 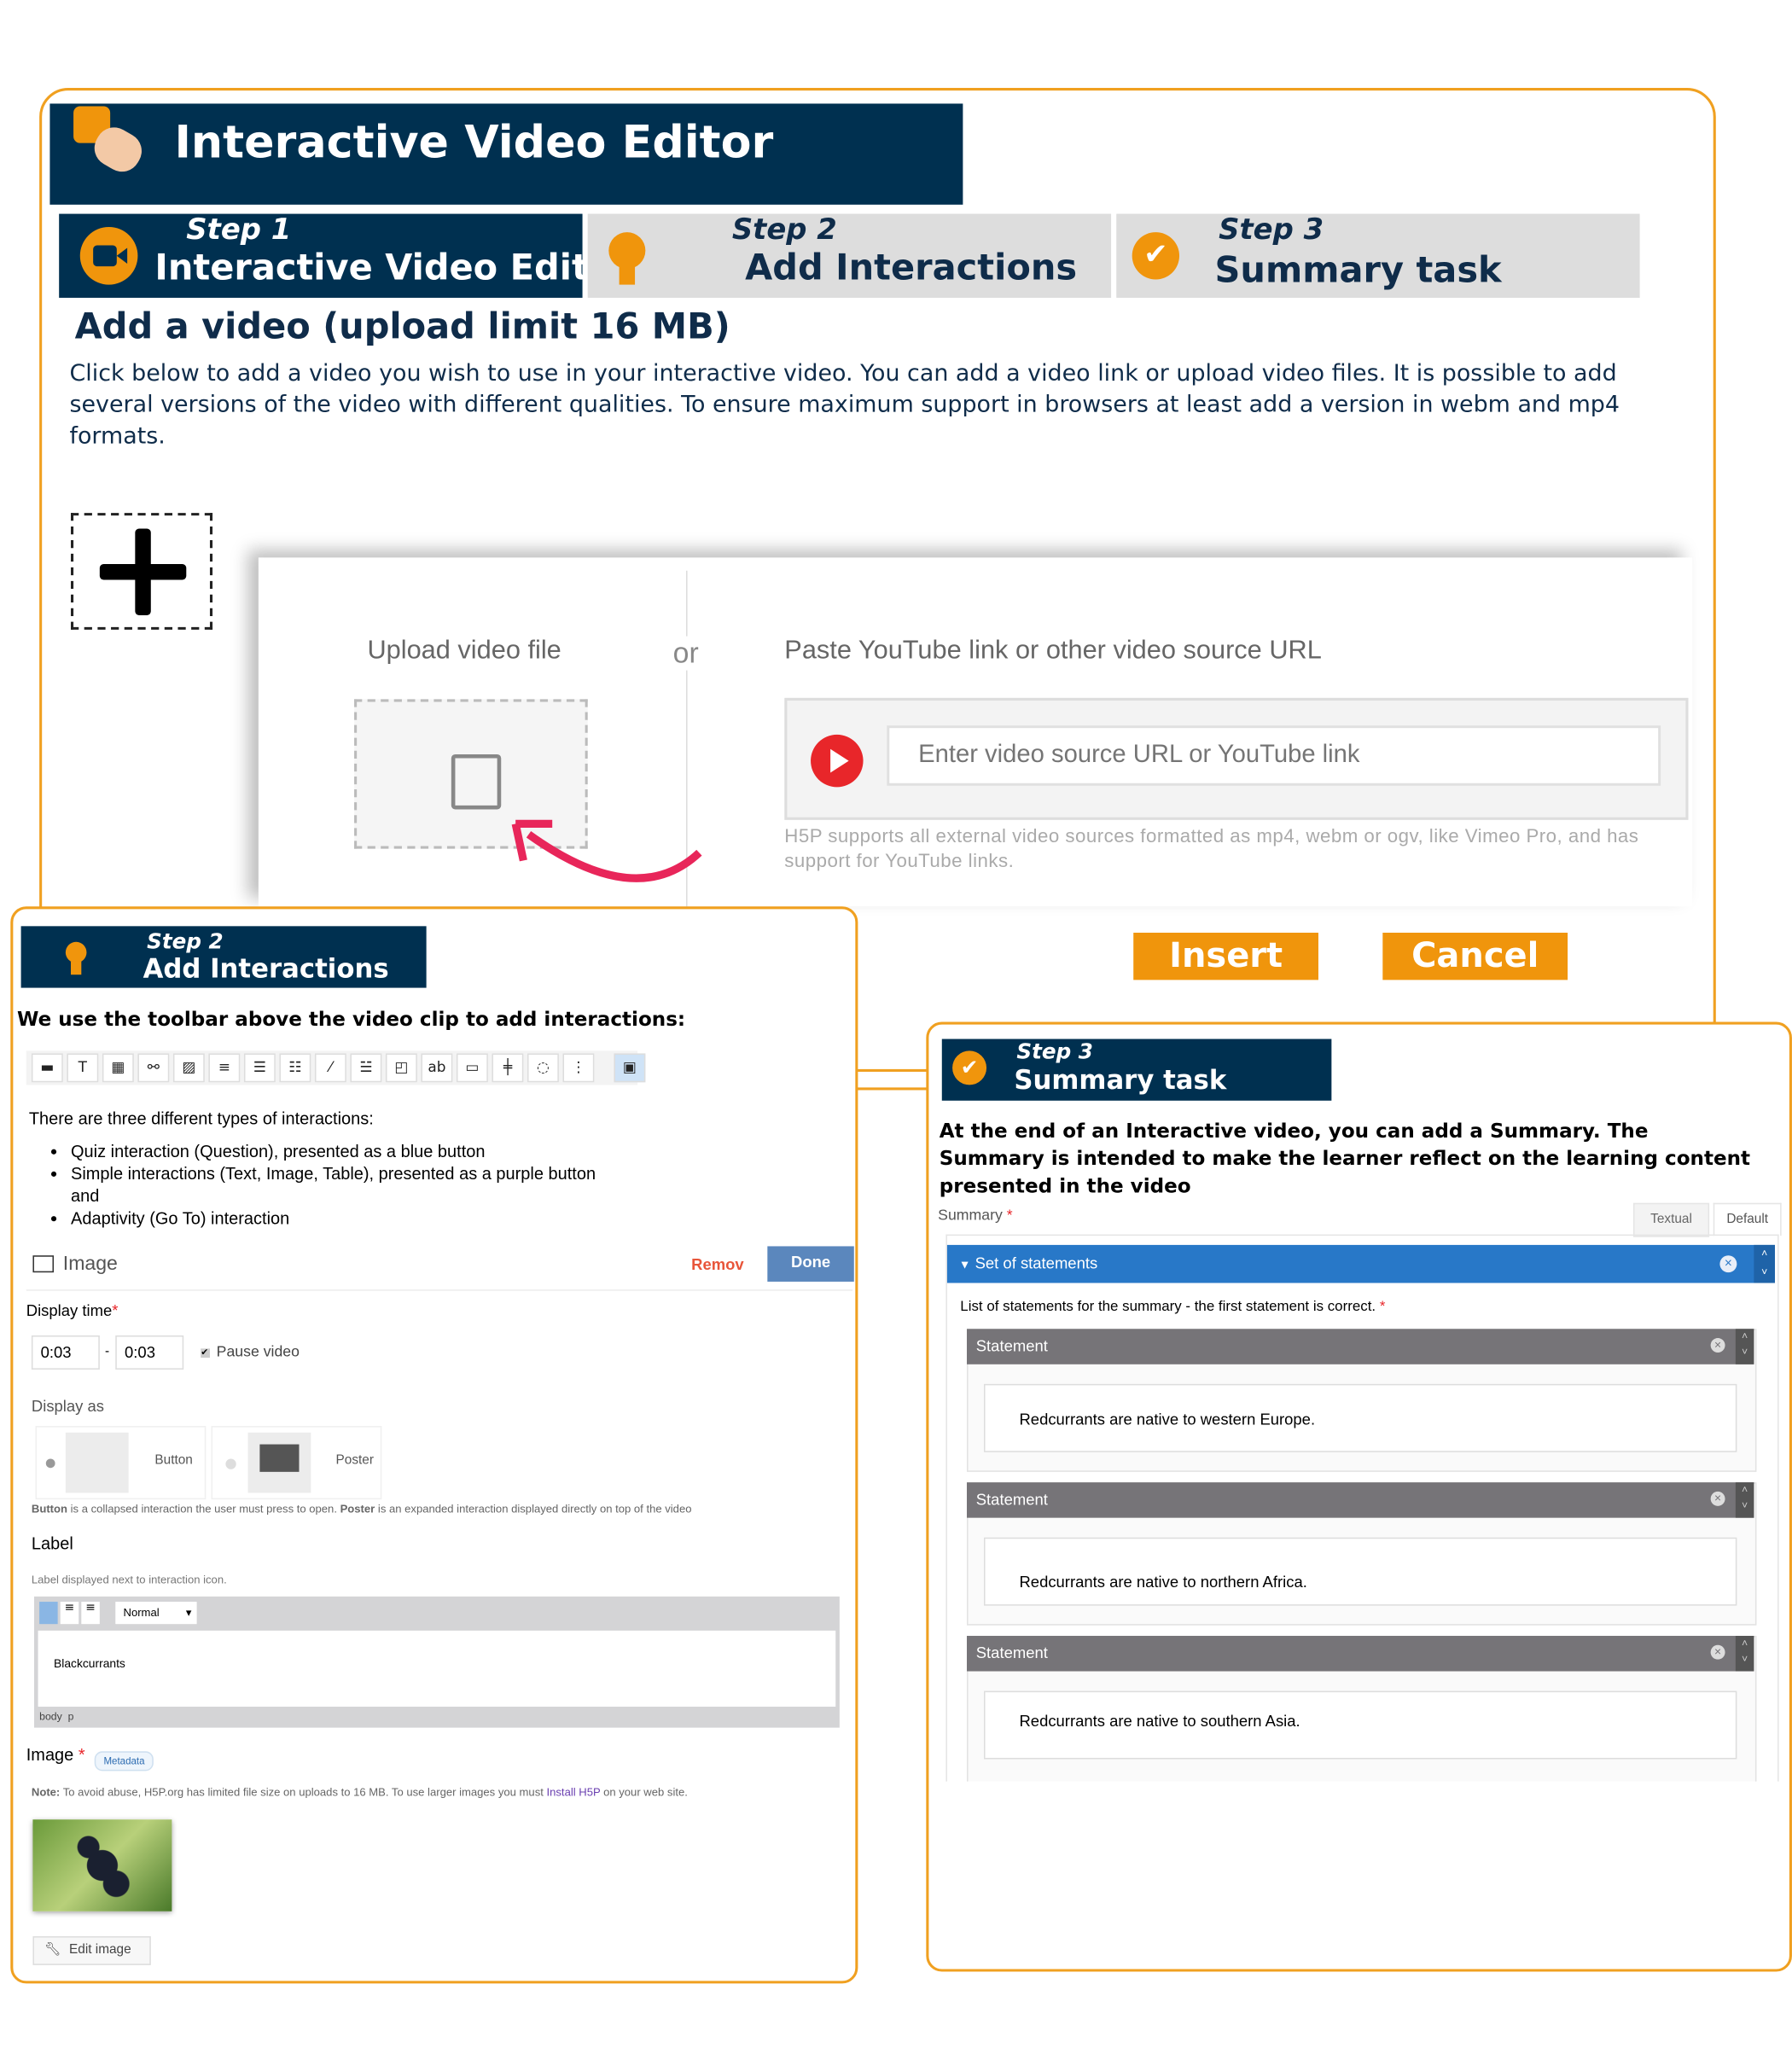 What do you see at coordinates (627, 251) in the screenshot?
I see `lightbulb-icon` at bounding box center [627, 251].